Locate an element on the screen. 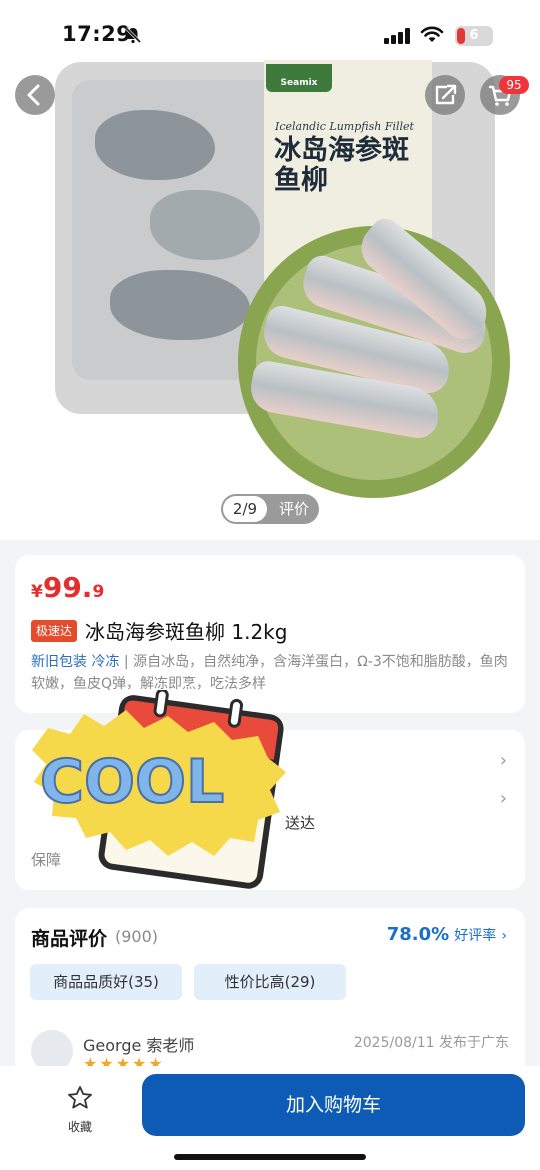 This screenshot has width=540, height=1170. review-tab: 评价 is located at coordinates (294, 509).